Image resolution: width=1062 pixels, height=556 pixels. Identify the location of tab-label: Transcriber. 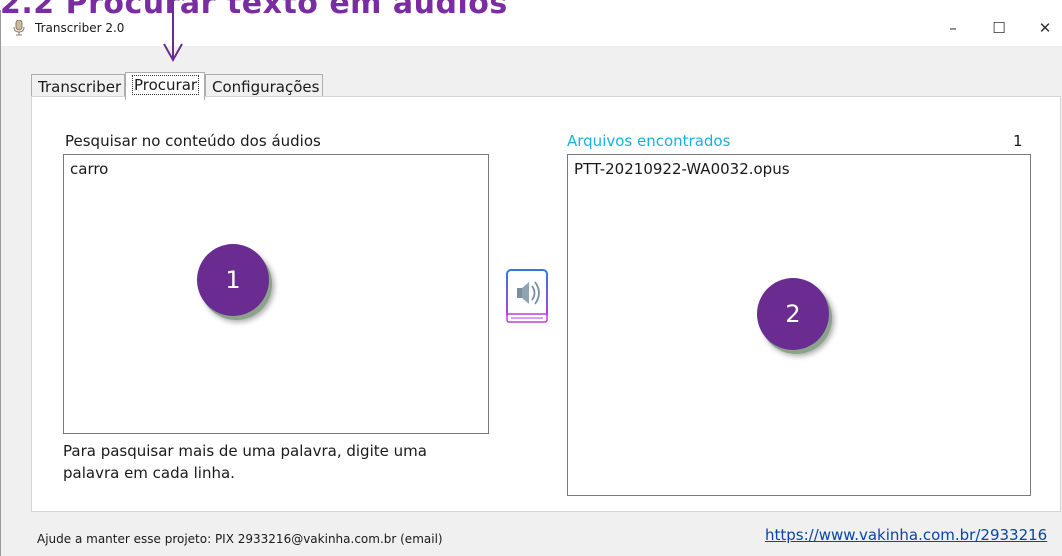
(80, 87).